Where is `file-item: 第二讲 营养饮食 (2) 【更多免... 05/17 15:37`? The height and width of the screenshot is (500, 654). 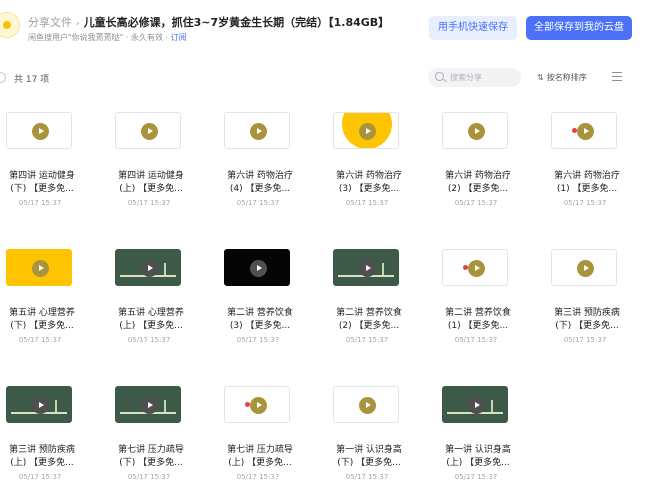
file-item: 第二讲 营养饮食 (2) 【更多免... 05/17 15:37 is located at coordinates (381, 305).